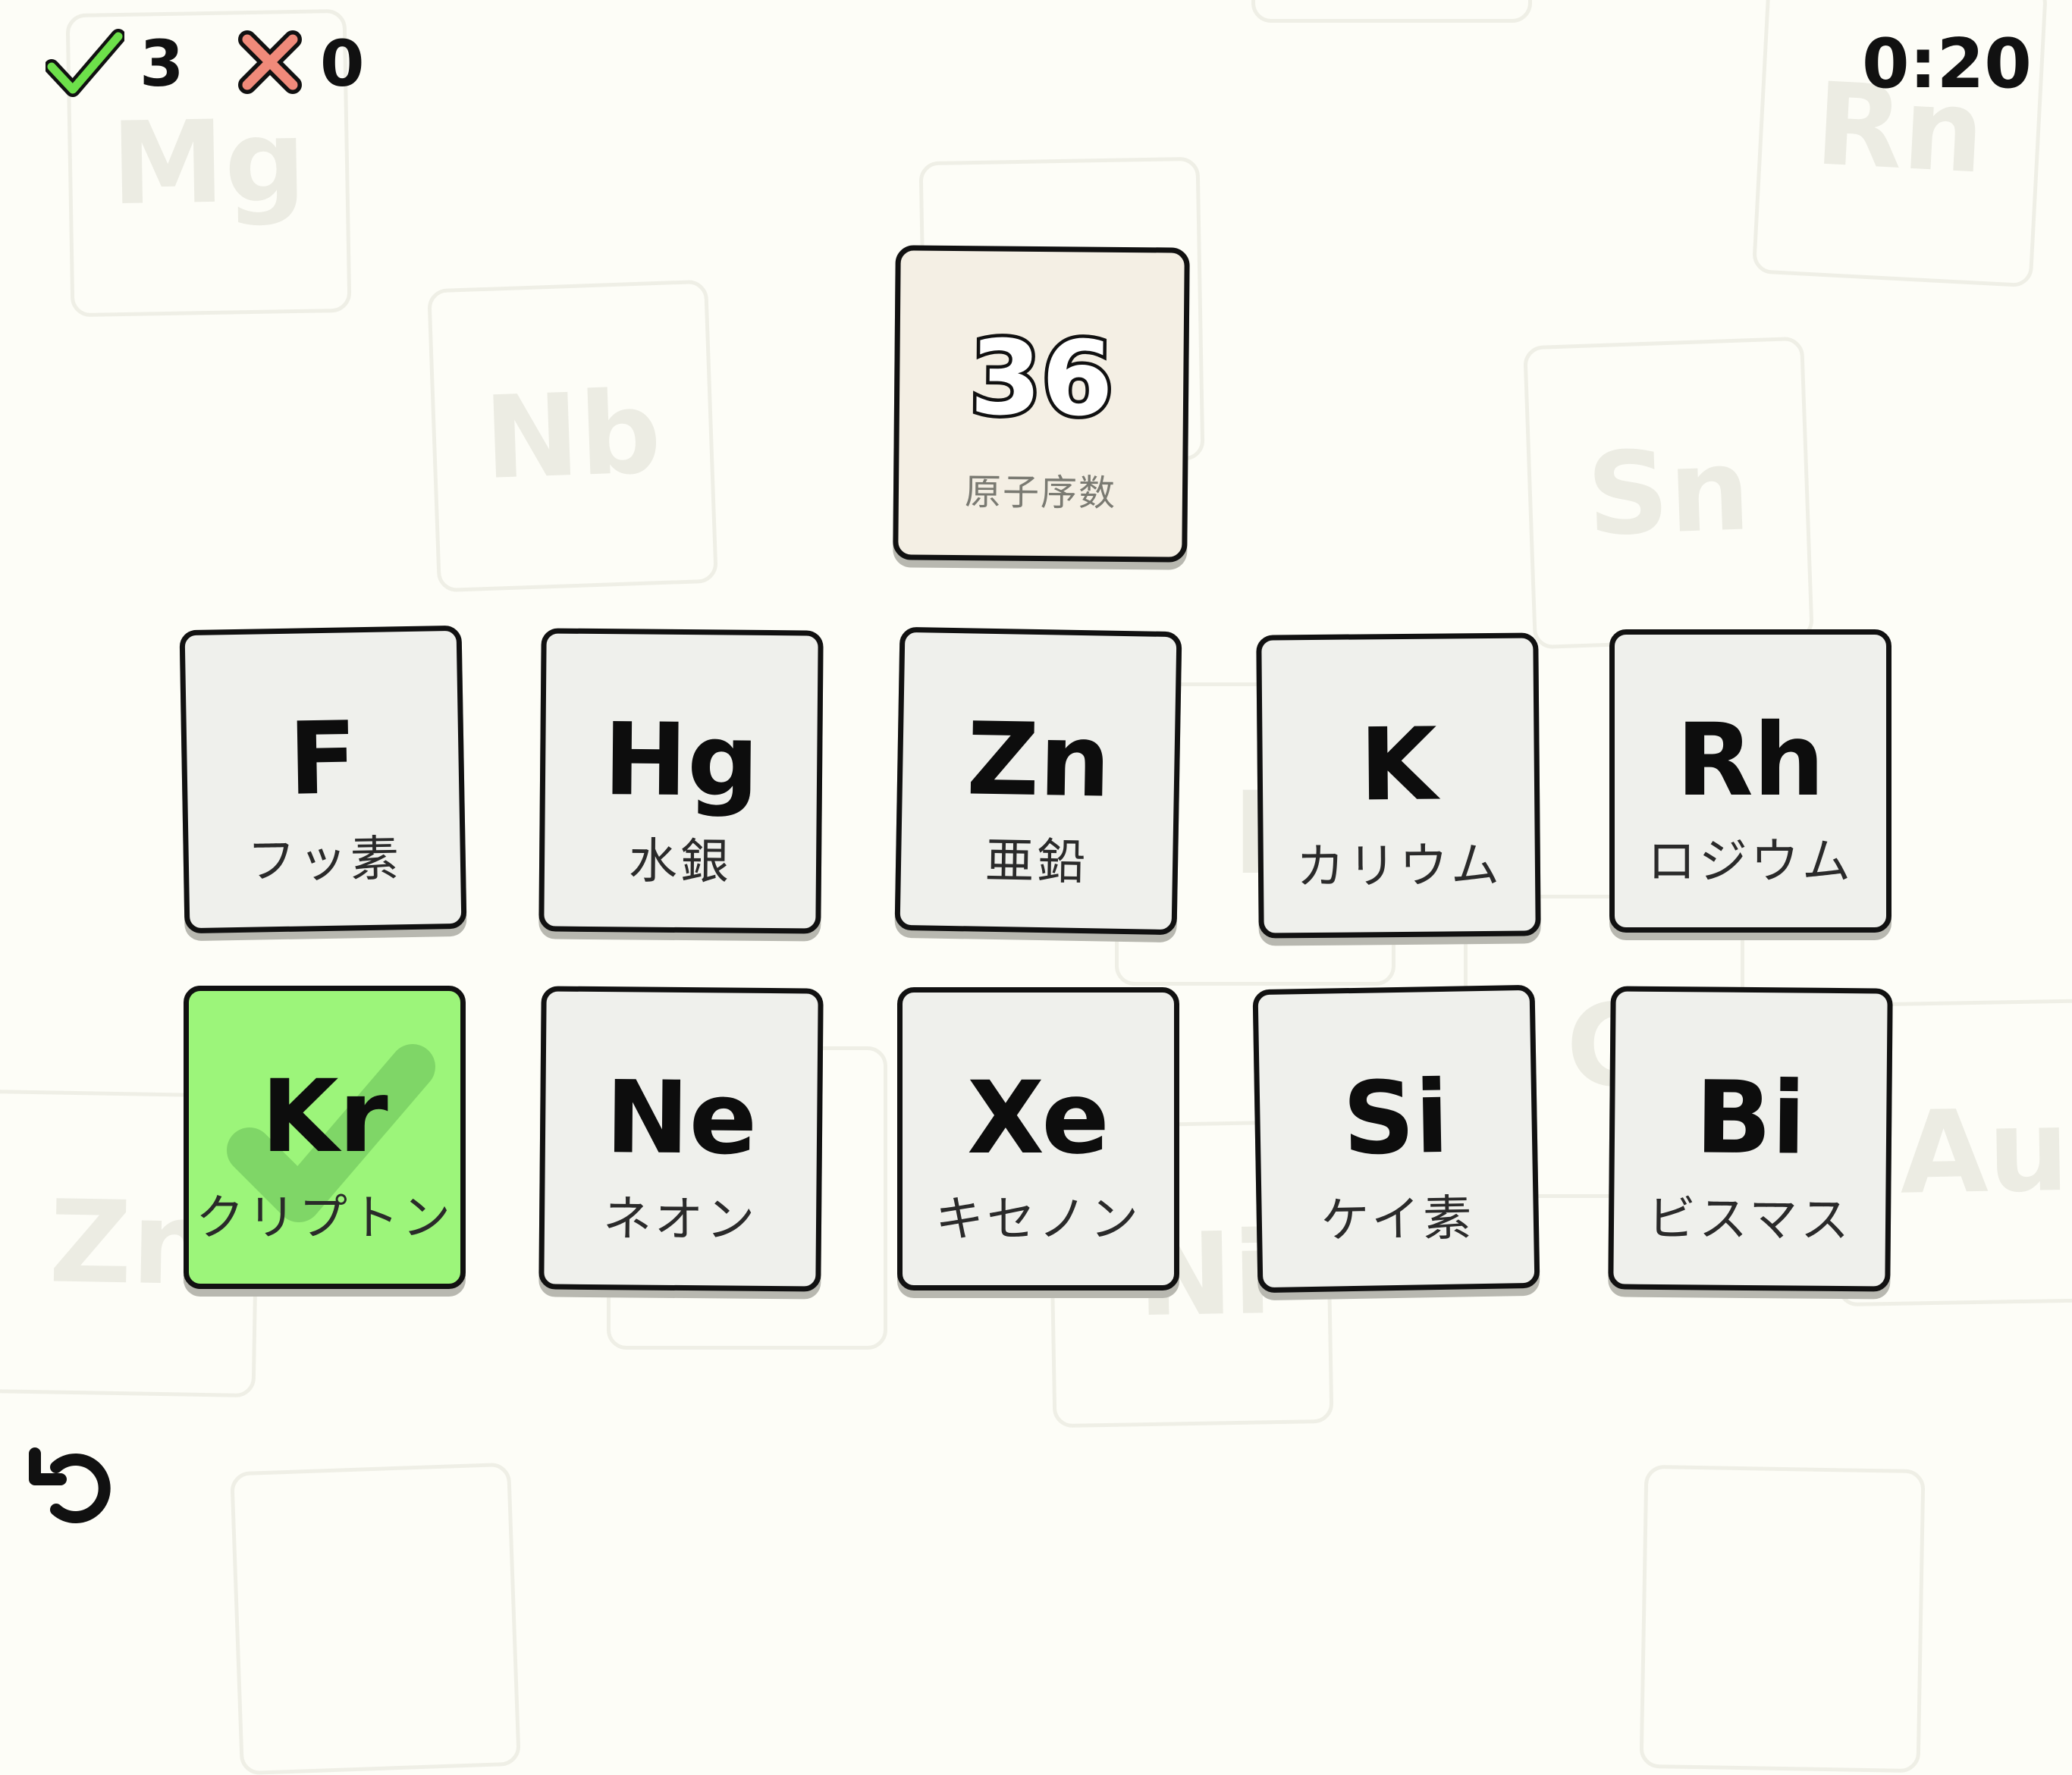  Describe the element at coordinates (680, 1220) in the screenshot. I see `element-name: ネオン` at that location.